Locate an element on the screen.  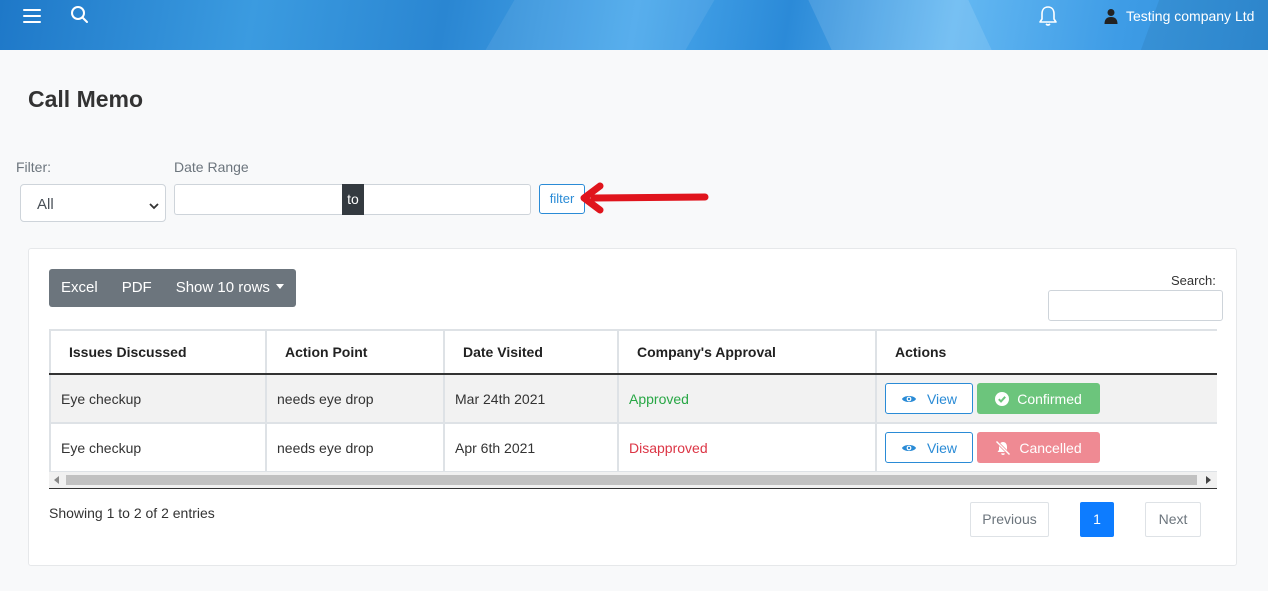
check-circle-icon is located at coordinates (1002, 398).